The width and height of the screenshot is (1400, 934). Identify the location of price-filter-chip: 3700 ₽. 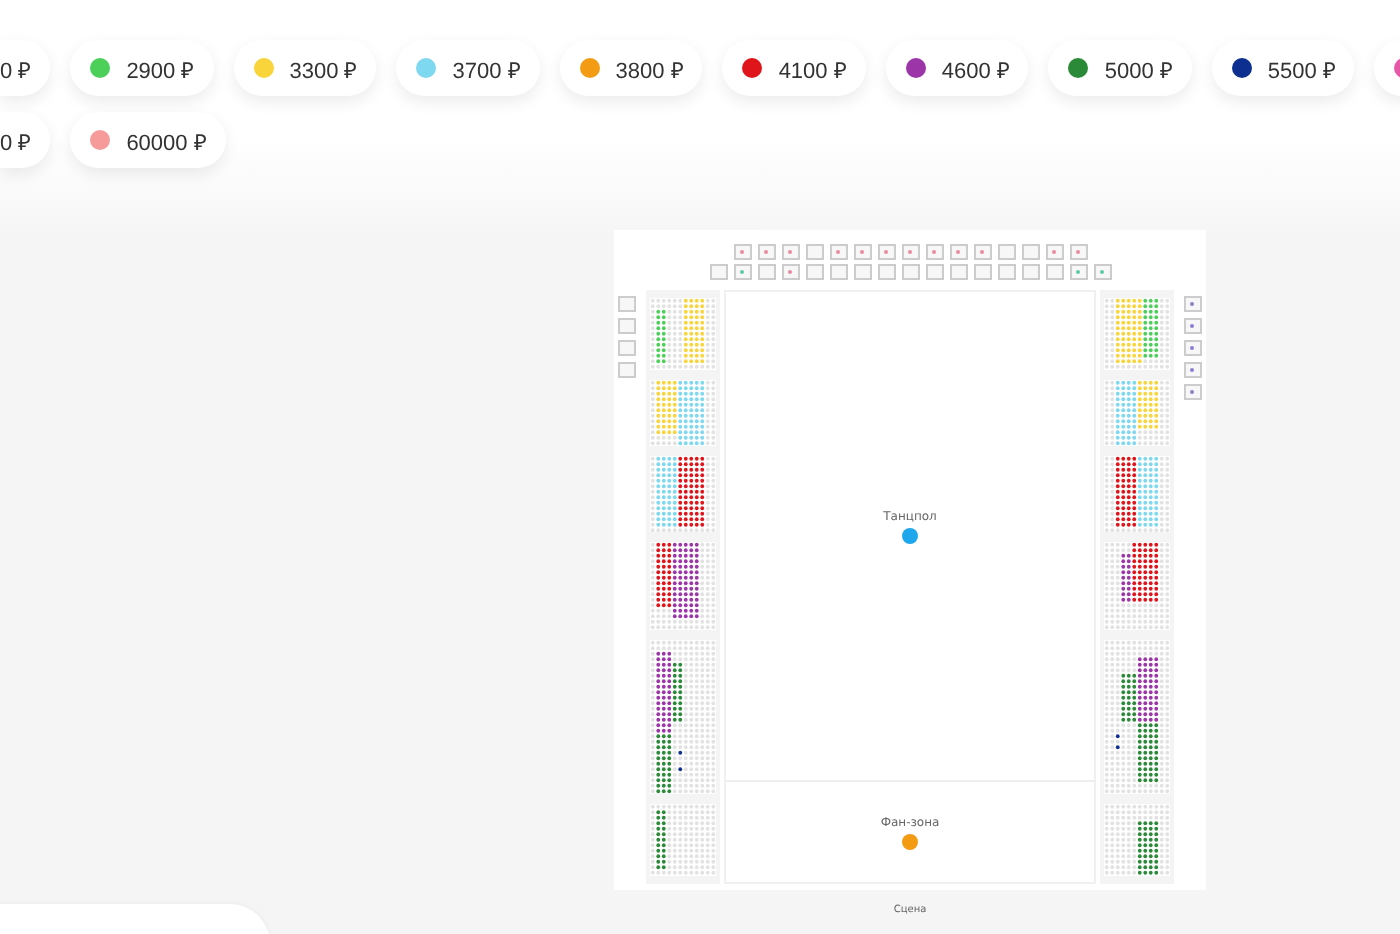
(468, 68).